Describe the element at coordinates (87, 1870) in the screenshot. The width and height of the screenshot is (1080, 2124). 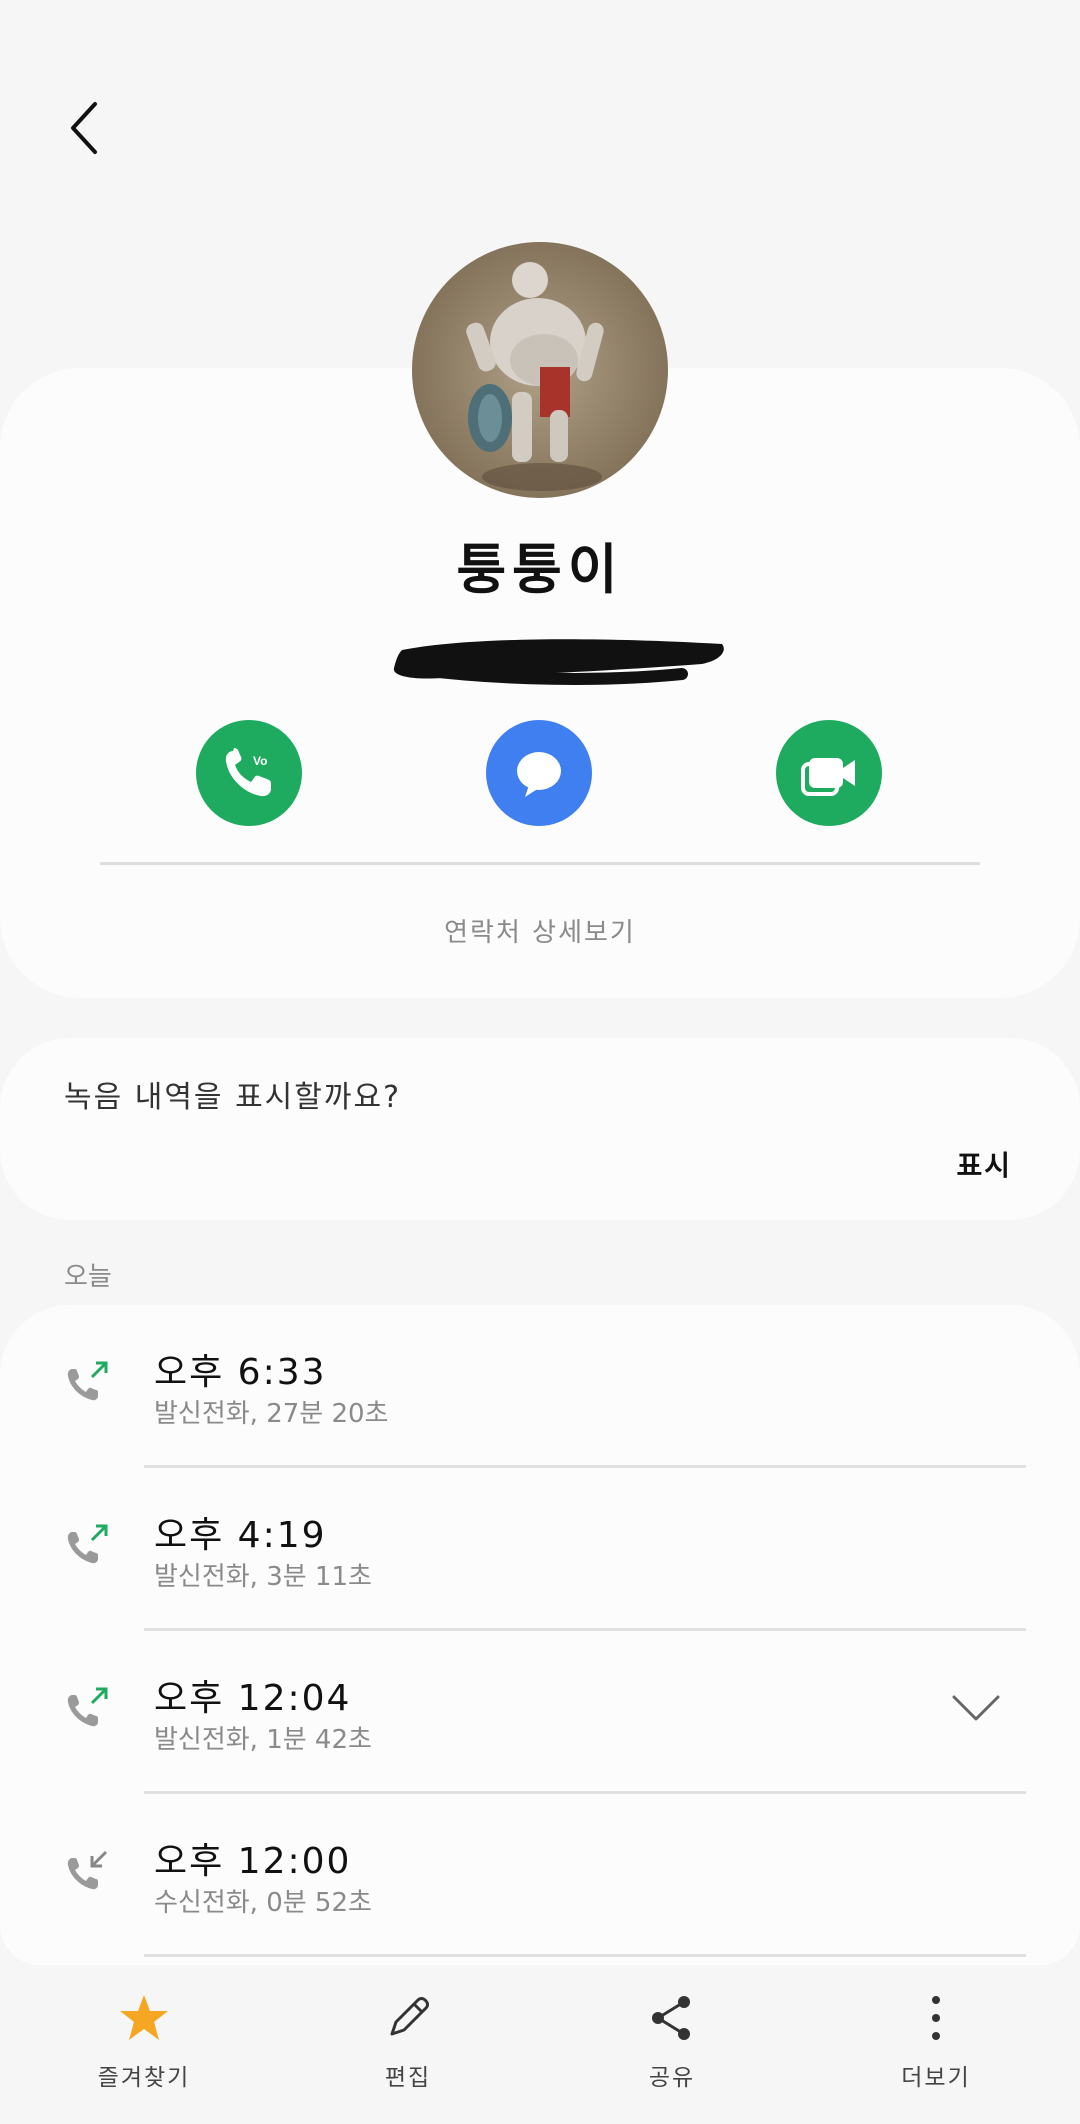
I see `incoming-call-icon` at that location.